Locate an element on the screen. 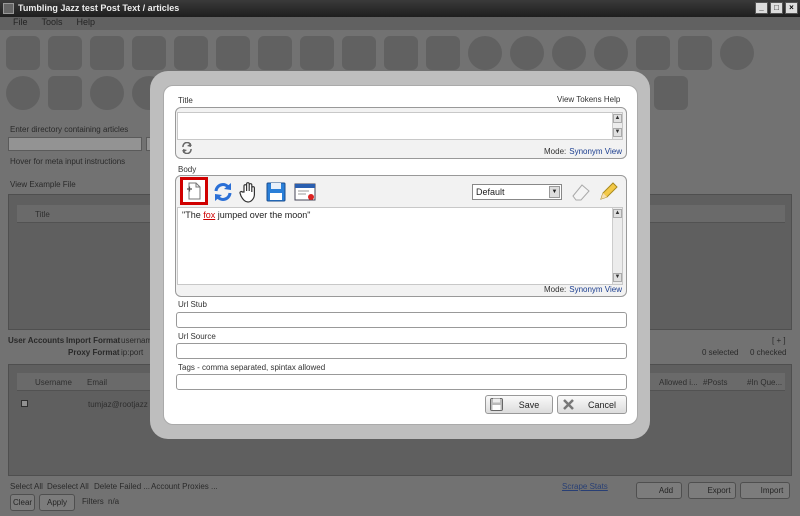 Image resolution: width=800 pixels, height=516 pixels. new-document-icon is located at coordinates (194, 191).